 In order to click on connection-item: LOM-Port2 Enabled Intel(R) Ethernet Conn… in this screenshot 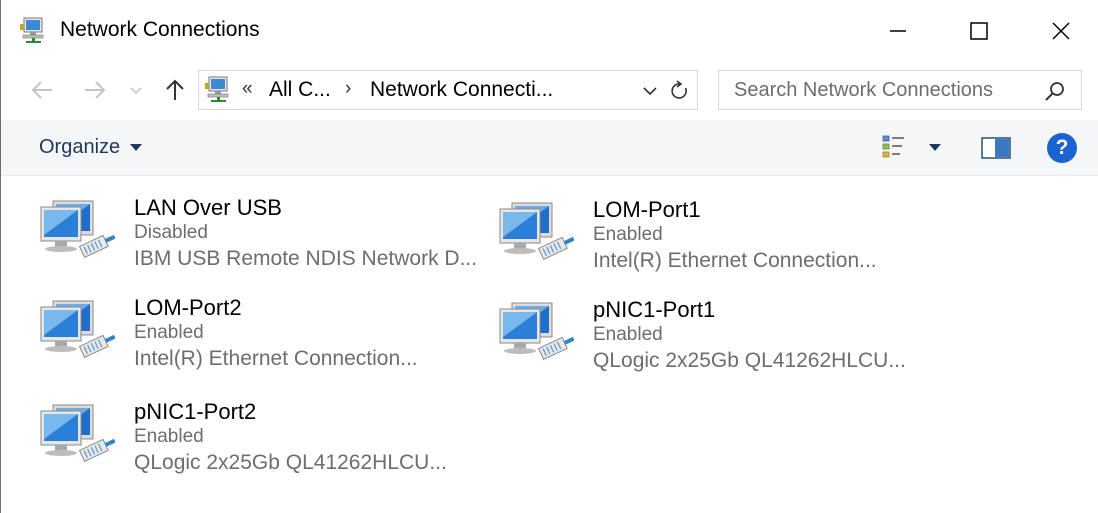, I will do `click(269, 345)`.